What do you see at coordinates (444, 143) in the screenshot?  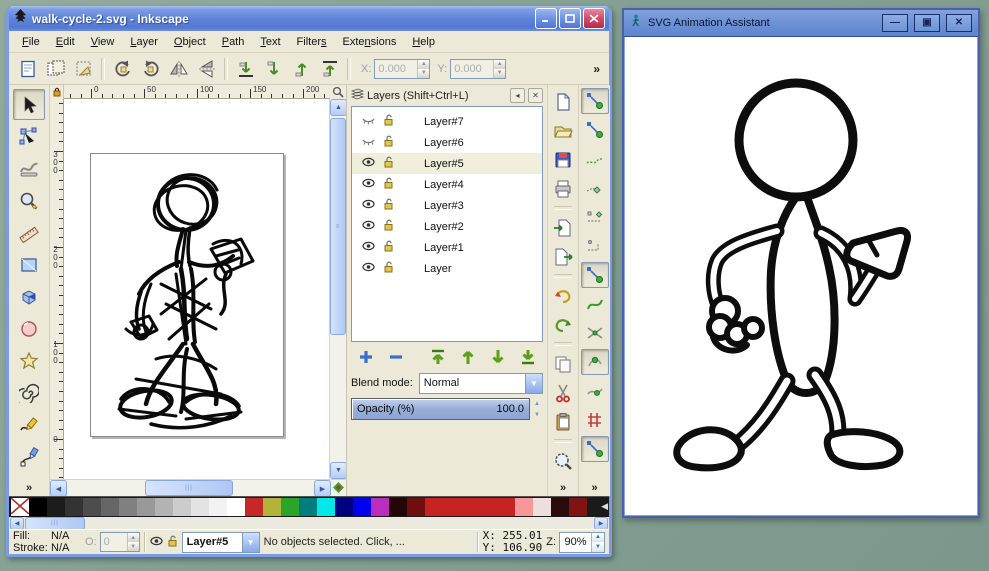 I see `layer-name: Layer#6` at bounding box center [444, 143].